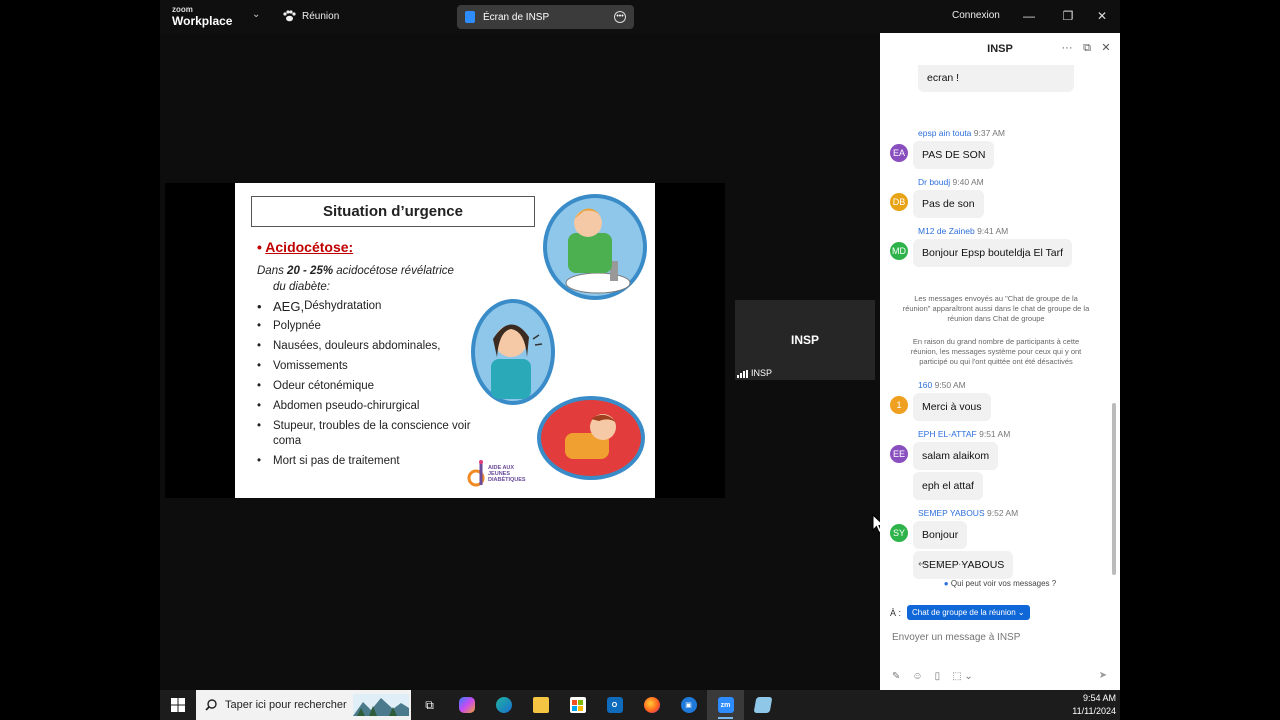 The width and height of the screenshot is (1280, 720). I want to click on emoji-icon: ☺, so click(917, 676).